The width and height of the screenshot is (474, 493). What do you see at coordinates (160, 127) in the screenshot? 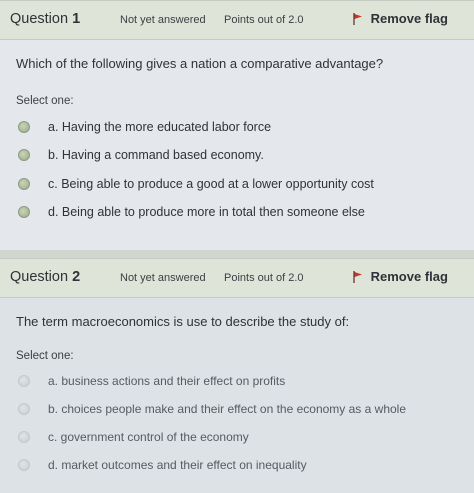
I see `option-label: a. Having the more educated labor force` at bounding box center [160, 127].